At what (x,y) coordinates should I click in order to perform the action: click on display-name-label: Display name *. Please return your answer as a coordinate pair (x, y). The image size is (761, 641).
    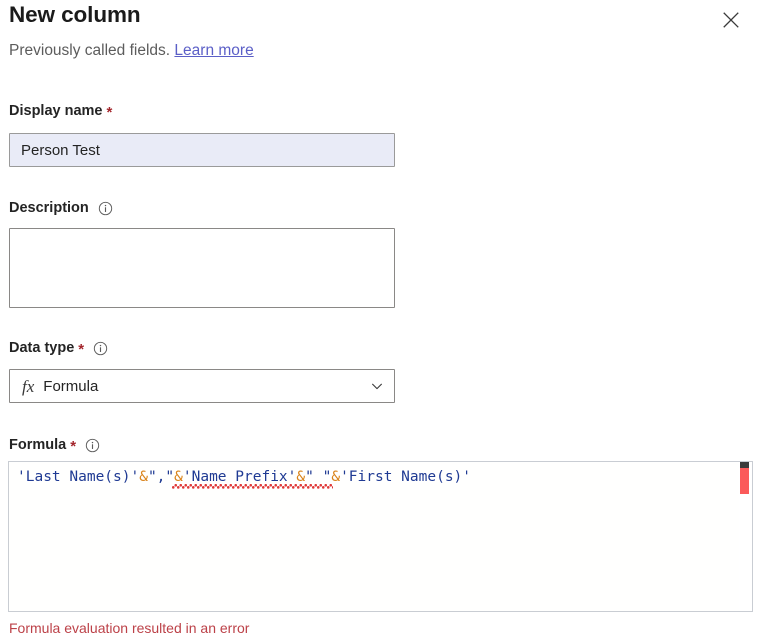
    Looking at the image, I should click on (61, 112).